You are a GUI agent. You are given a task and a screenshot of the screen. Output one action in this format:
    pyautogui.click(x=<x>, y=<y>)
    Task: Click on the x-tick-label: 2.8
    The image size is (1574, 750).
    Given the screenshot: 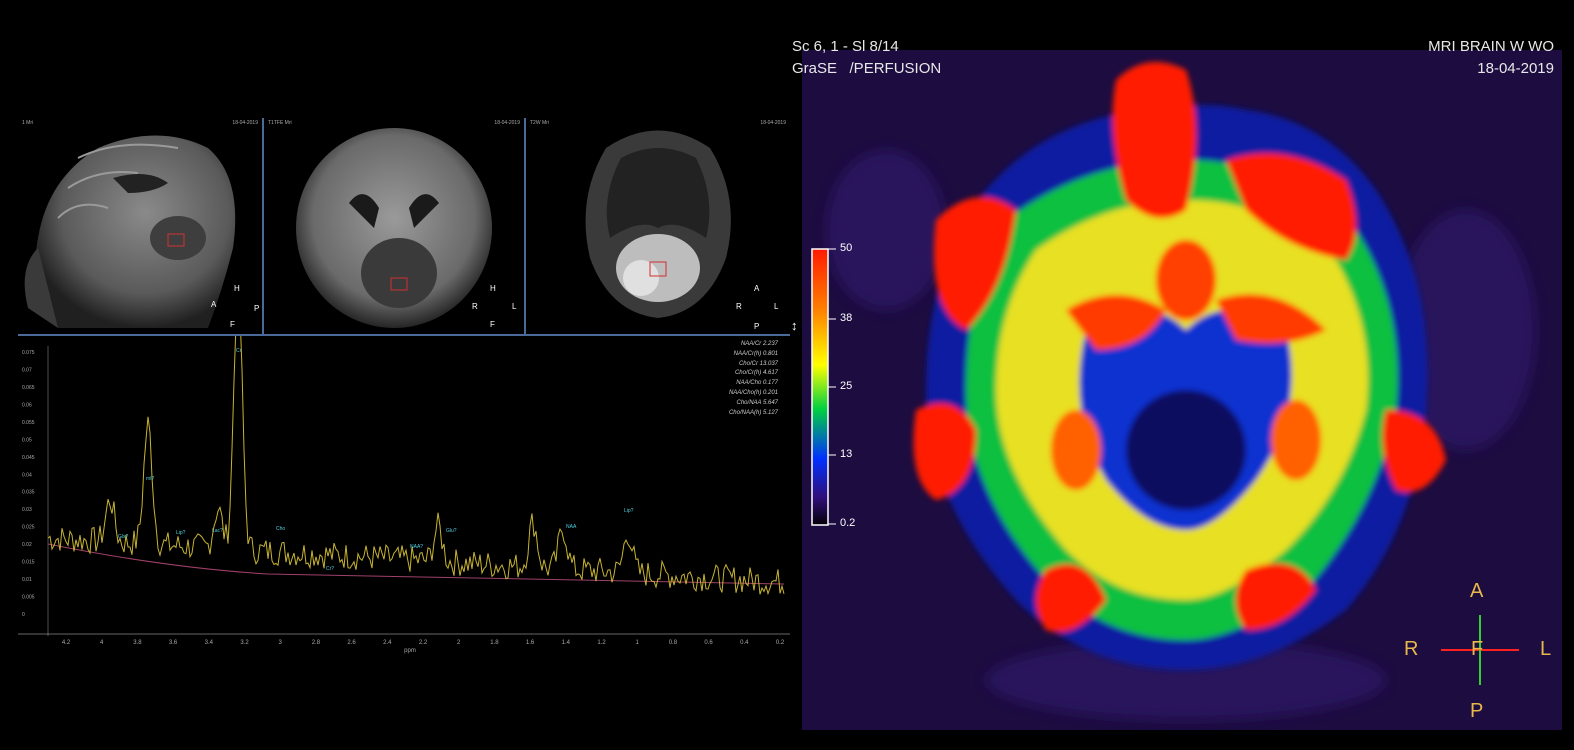 What is the action you would take?
    pyautogui.click(x=316, y=643)
    